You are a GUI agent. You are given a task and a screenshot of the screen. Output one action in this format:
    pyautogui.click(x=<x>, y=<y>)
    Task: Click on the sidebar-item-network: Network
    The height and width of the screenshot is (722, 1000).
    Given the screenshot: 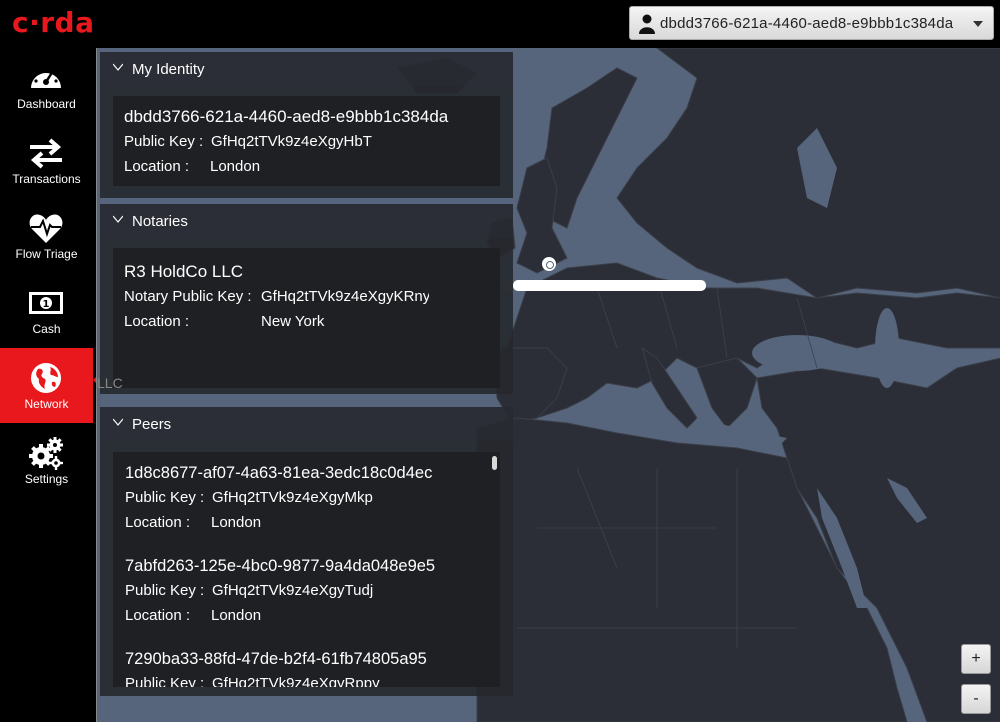 What is the action you would take?
    pyautogui.click(x=46, y=385)
    